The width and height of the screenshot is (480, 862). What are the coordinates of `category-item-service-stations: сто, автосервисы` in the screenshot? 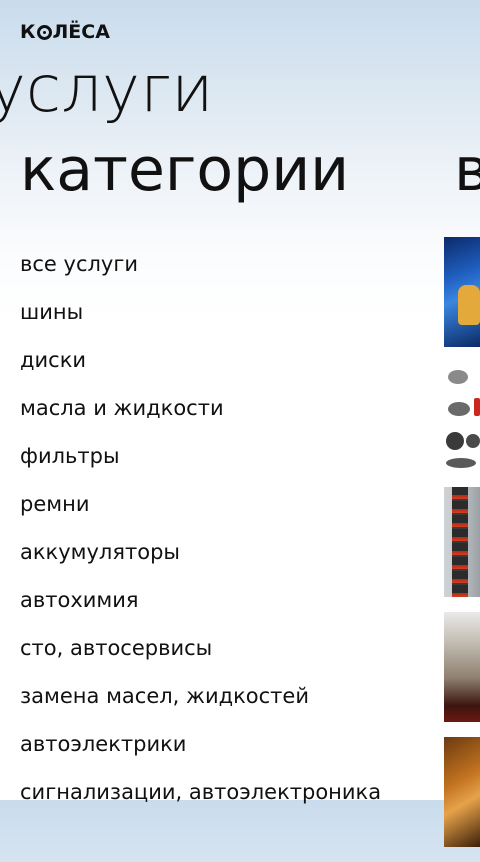 It's located at (200, 648).